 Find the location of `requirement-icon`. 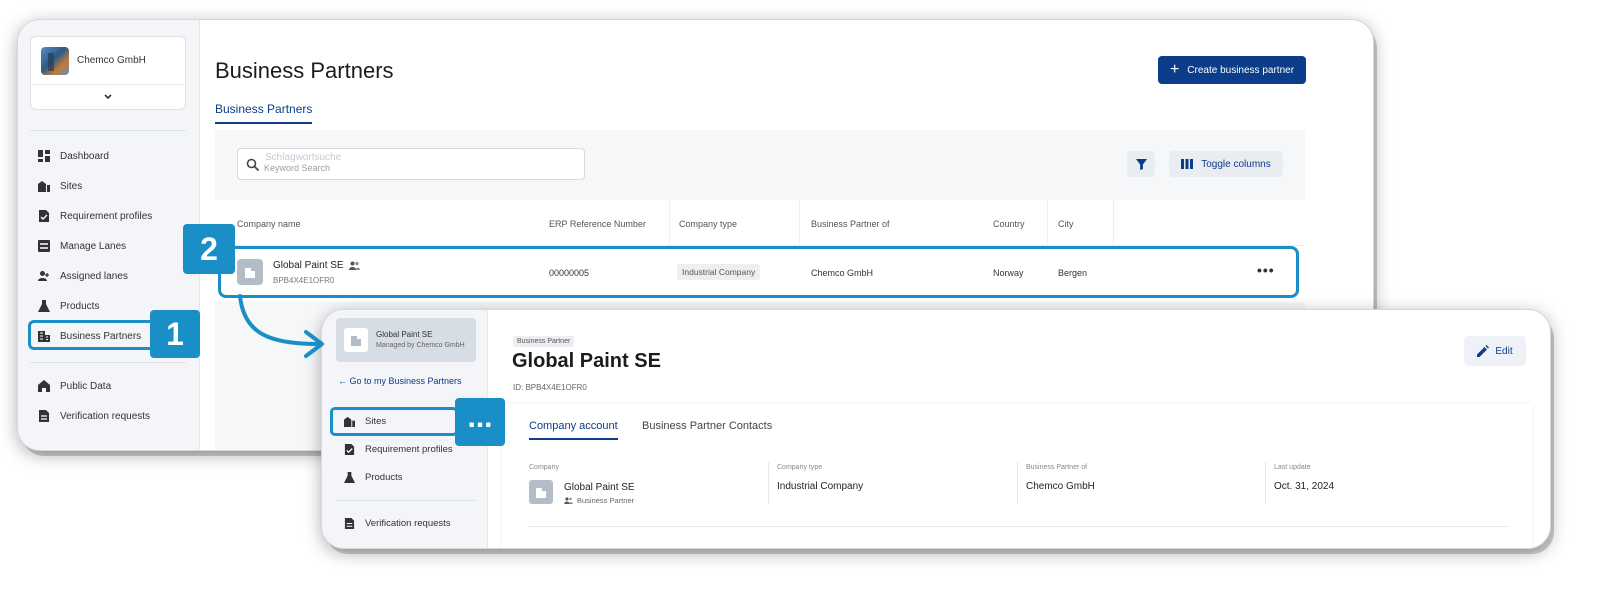

requirement-icon is located at coordinates (349, 449).